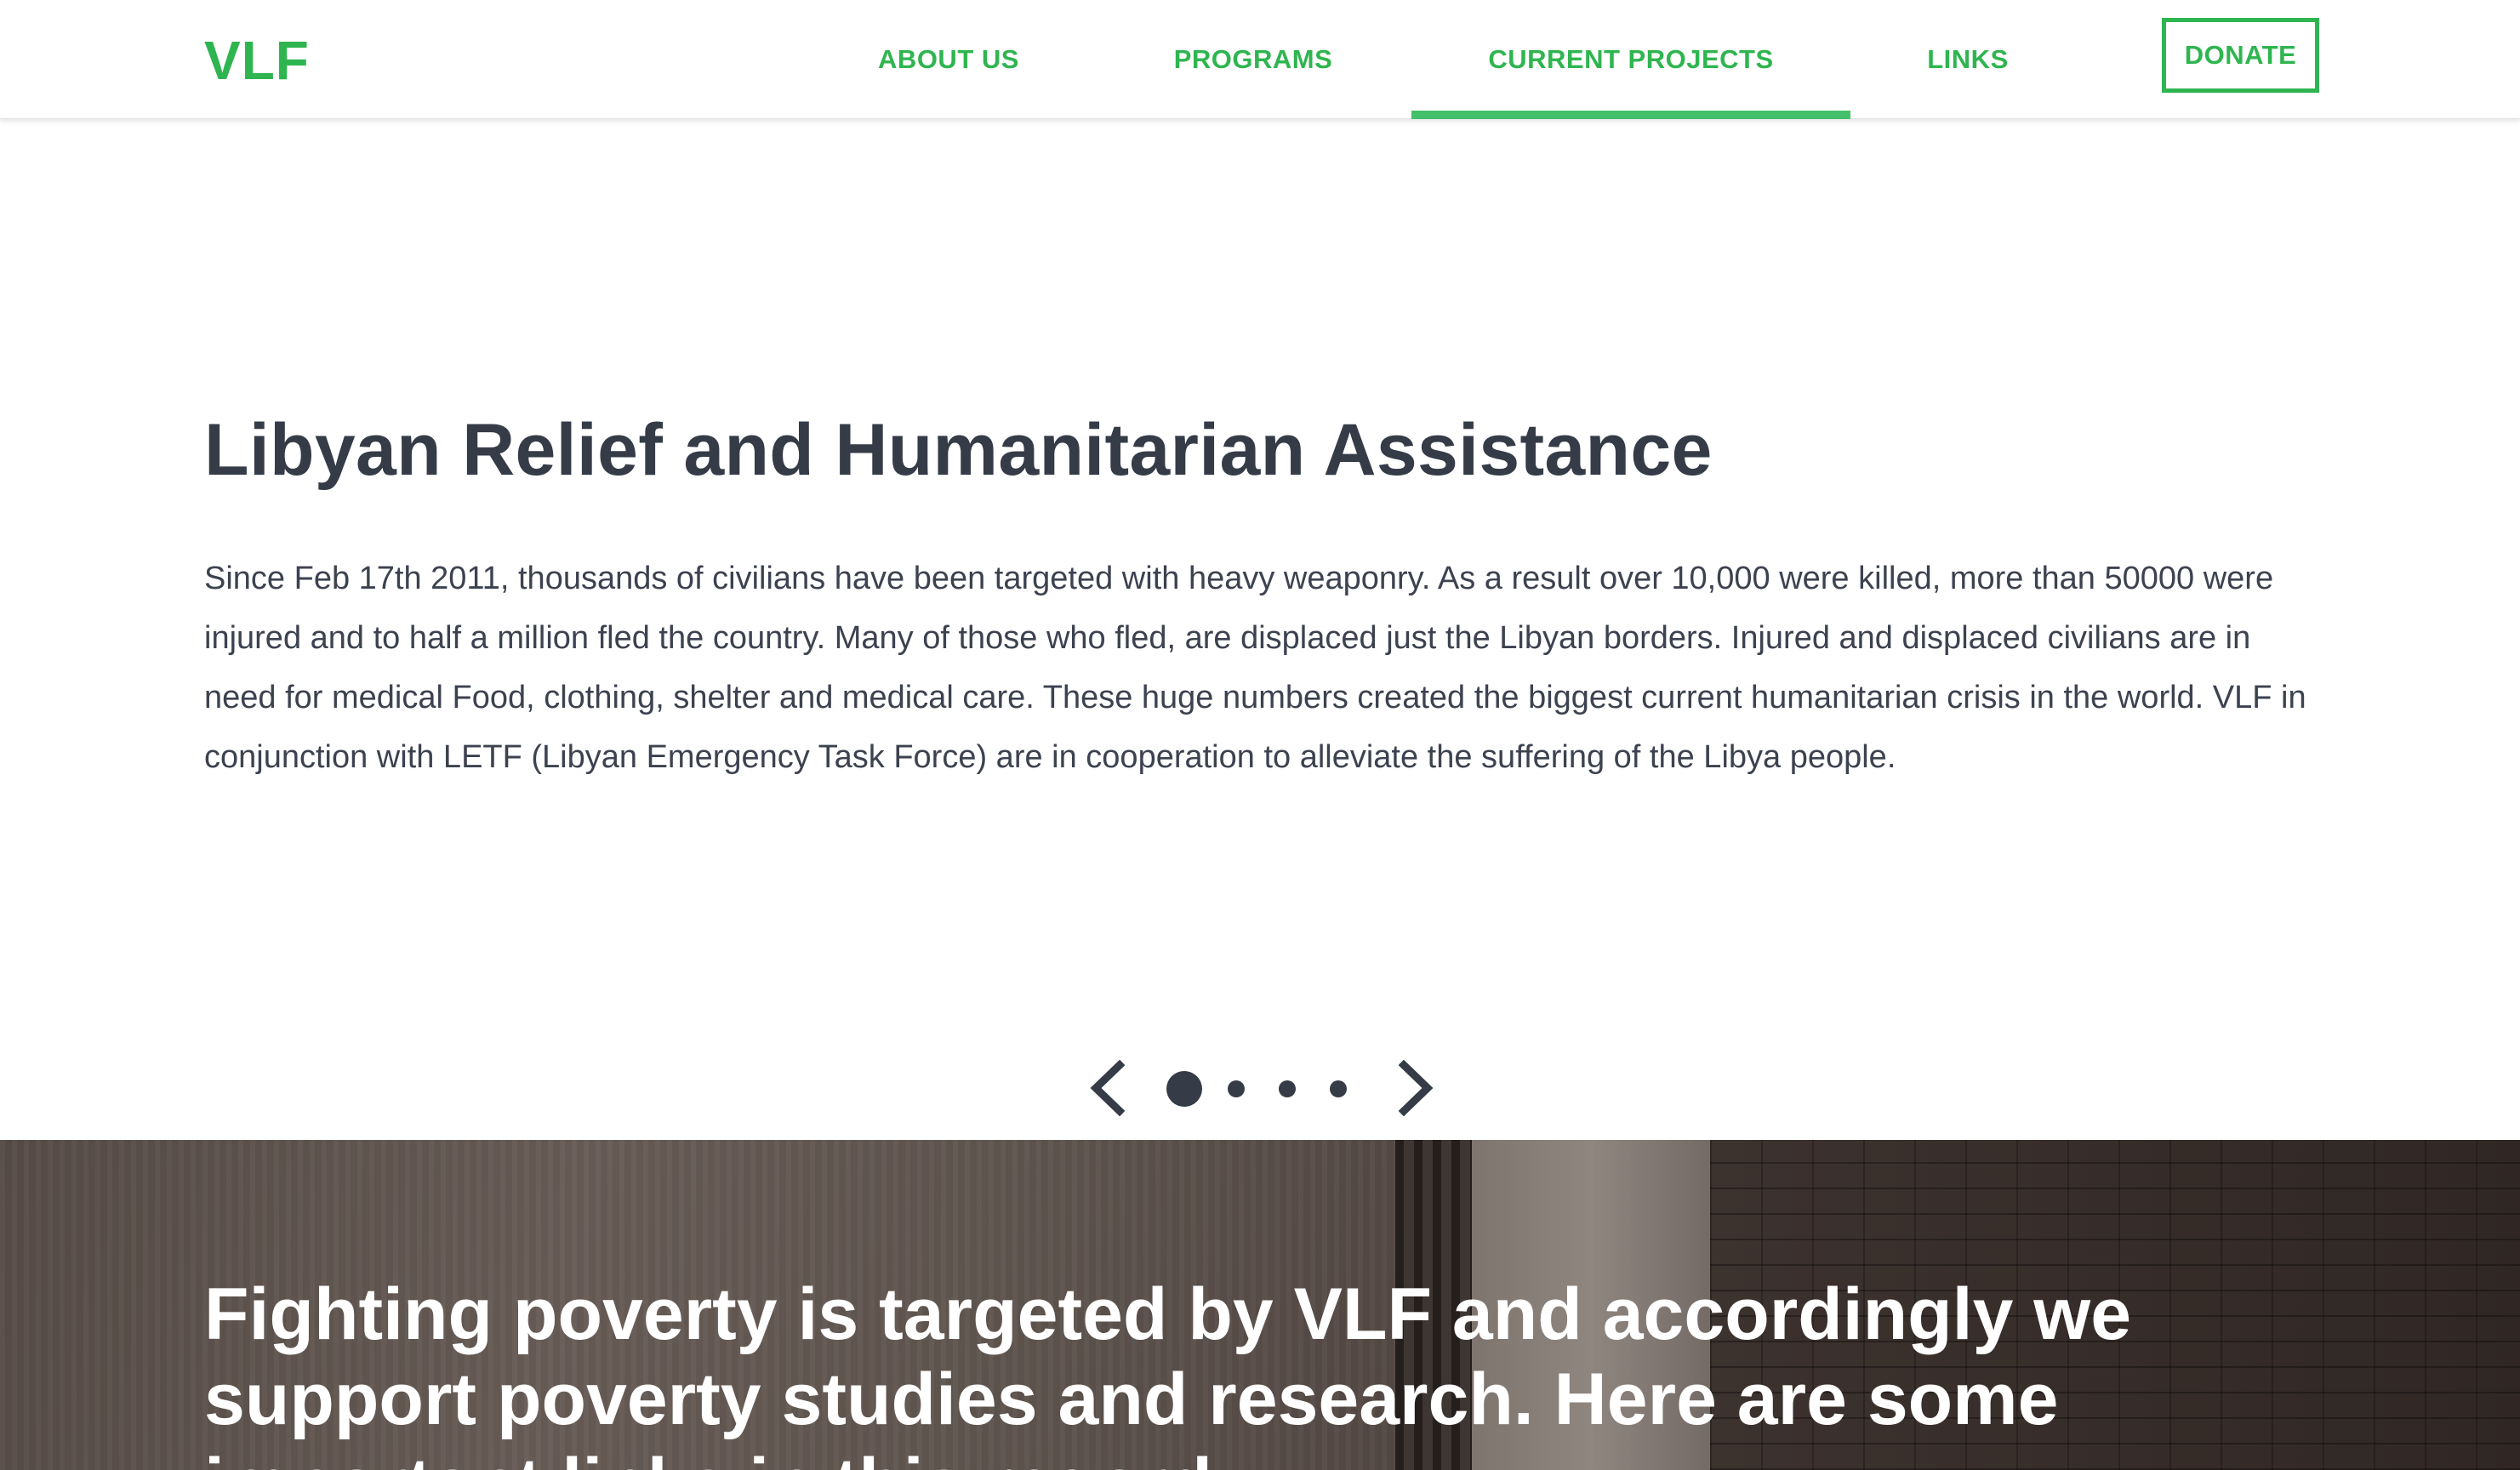 This screenshot has width=2520, height=1470. What do you see at coordinates (1253, 60) in the screenshot?
I see `nav-item-programs: PROGRAMS` at bounding box center [1253, 60].